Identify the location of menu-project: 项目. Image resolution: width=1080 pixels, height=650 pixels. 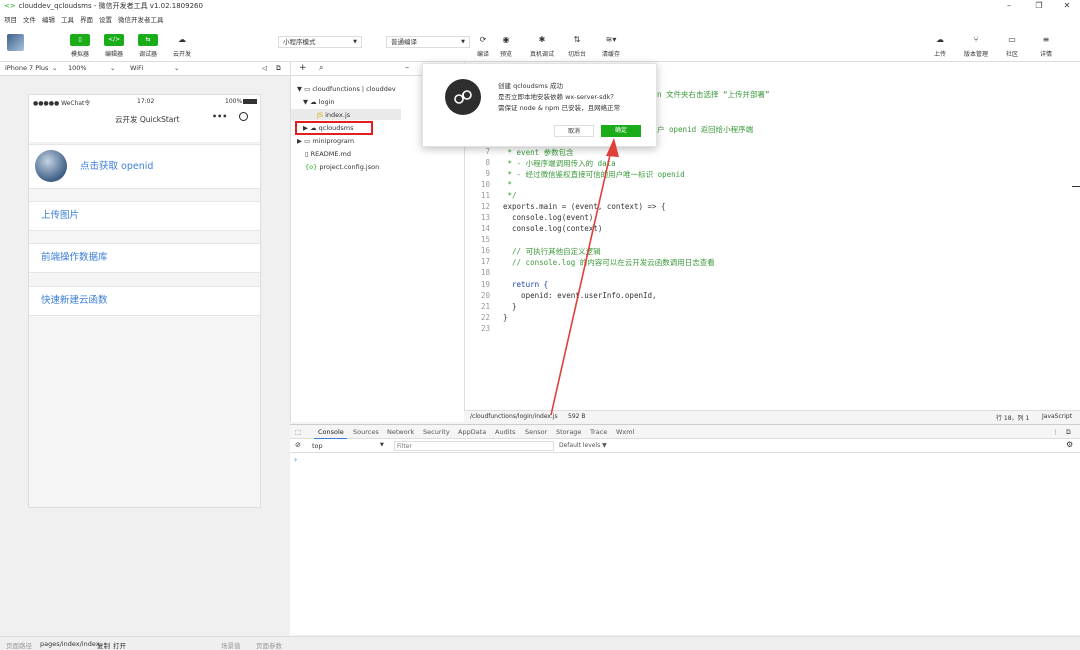
(10, 19).